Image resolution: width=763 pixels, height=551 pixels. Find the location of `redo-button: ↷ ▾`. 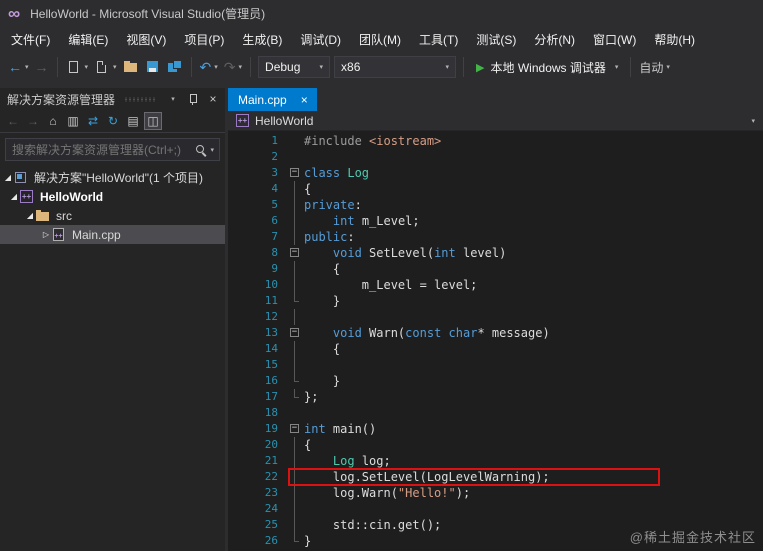

redo-button: ↷ ▾ is located at coordinates (233, 67).